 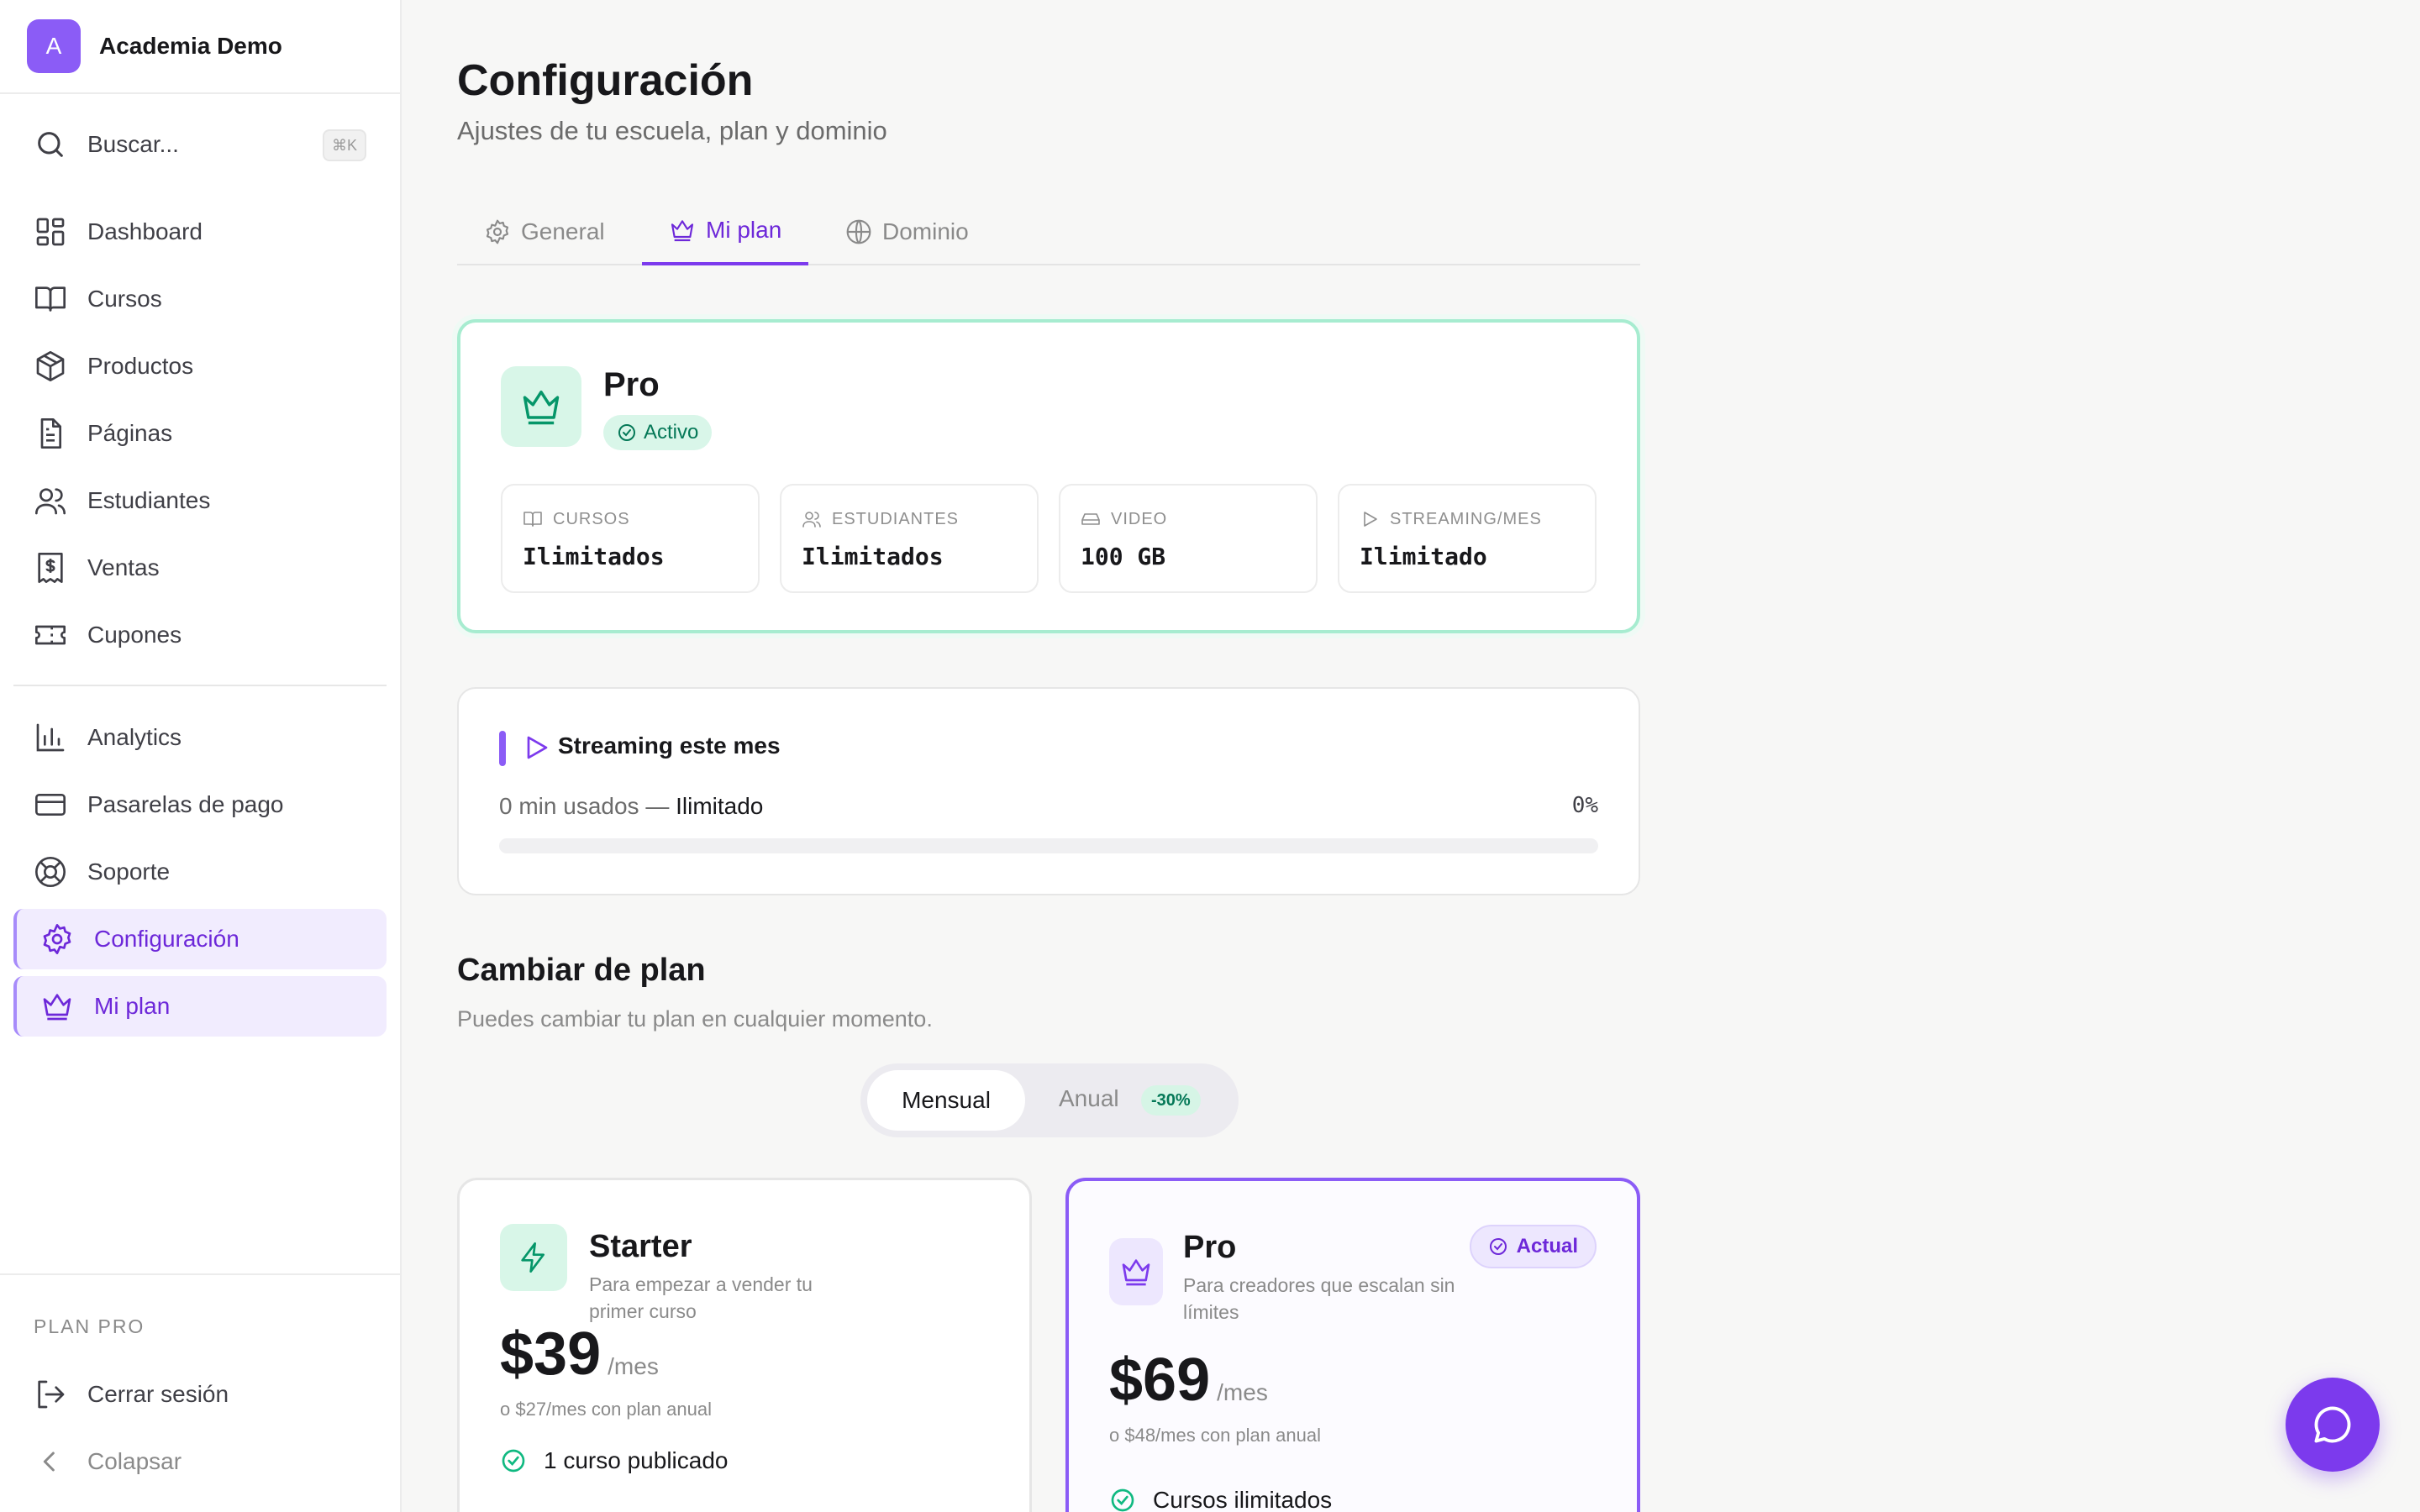 What do you see at coordinates (200, 872) in the screenshot?
I see `sidebar-item-soporte: Soporte` at bounding box center [200, 872].